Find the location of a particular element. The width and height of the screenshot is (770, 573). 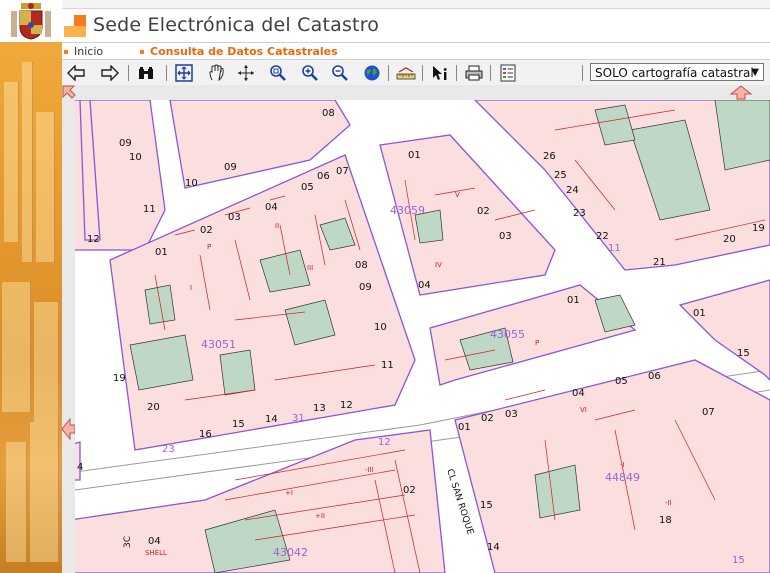

coat-of-arms-area is located at coordinates (31, 21).